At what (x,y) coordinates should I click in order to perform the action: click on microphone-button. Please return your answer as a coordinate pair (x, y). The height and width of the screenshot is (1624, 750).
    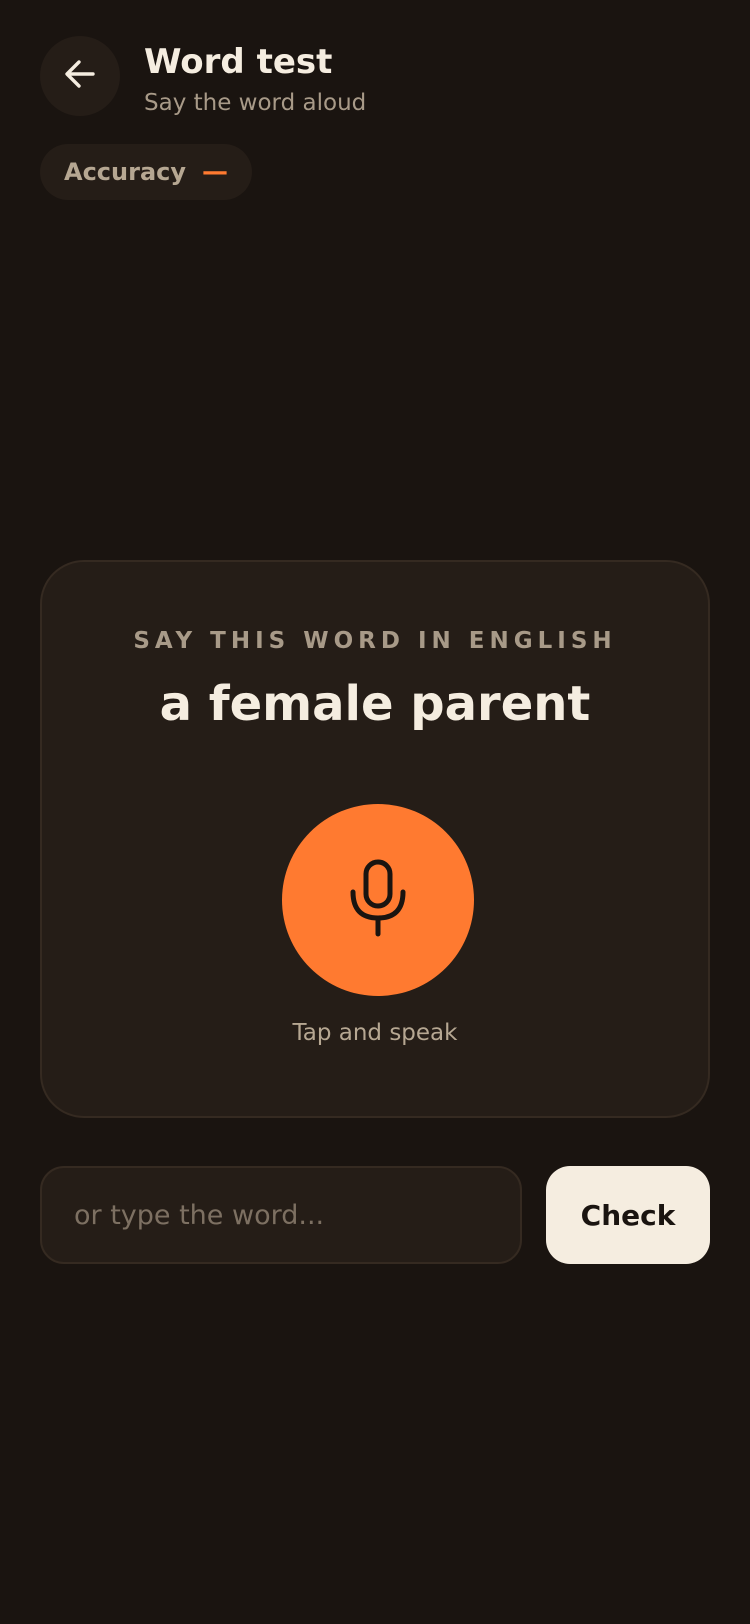
    Looking at the image, I should click on (378, 900).